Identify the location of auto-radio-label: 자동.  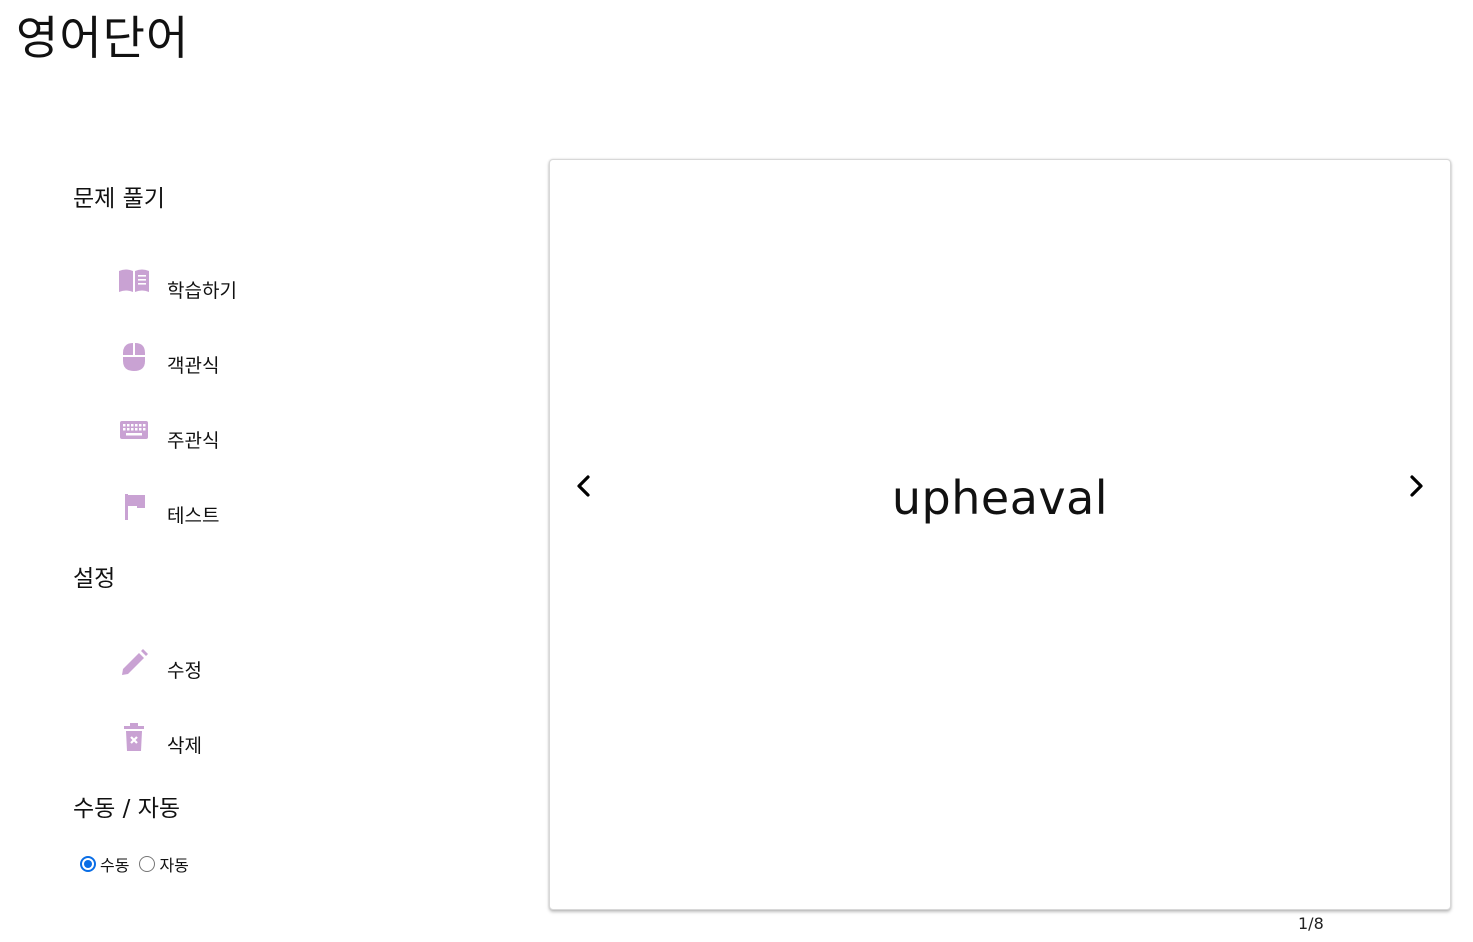
(174, 865).